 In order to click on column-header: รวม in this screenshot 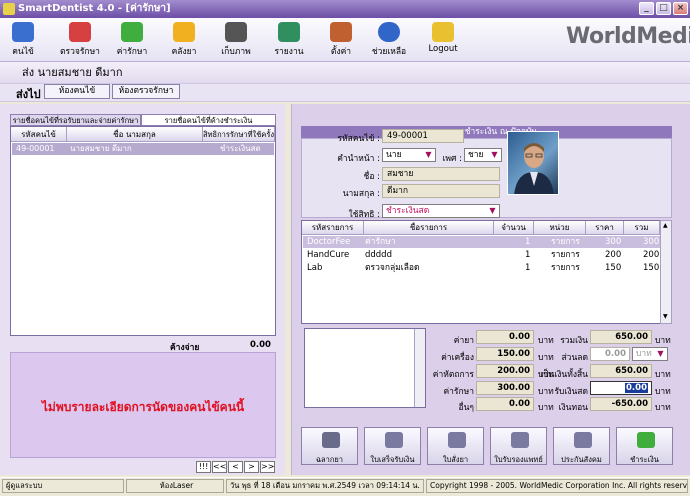, I will do `click(642, 228)`.